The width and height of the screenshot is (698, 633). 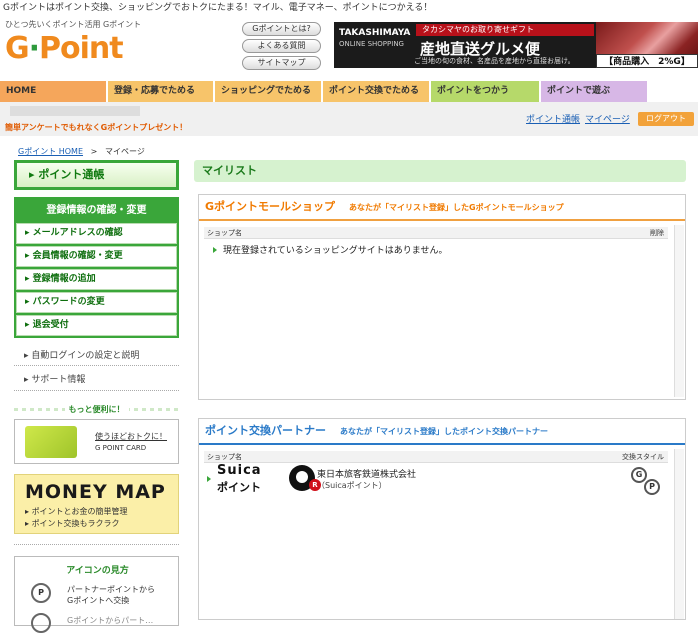 What do you see at coordinates (58, 380) in the screenshot?
I see `support-label: サポート情報` at bounding box center [58, 380].